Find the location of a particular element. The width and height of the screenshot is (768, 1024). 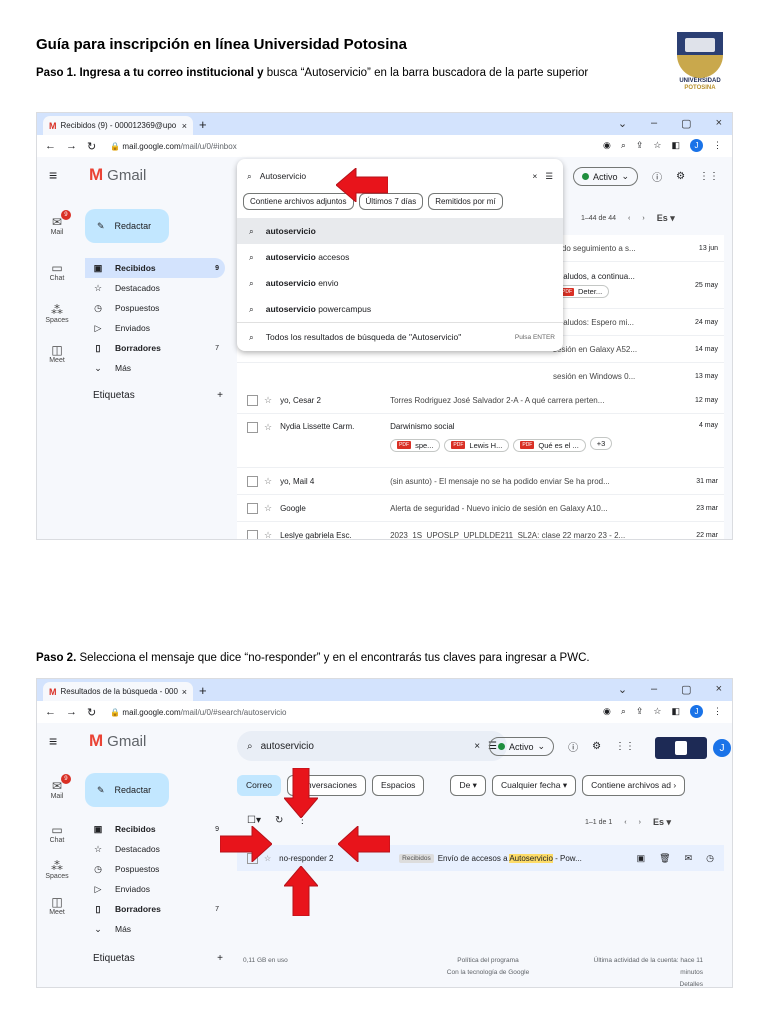

nav-sent: ▷ Enviados is located at coordinates (155, 889).